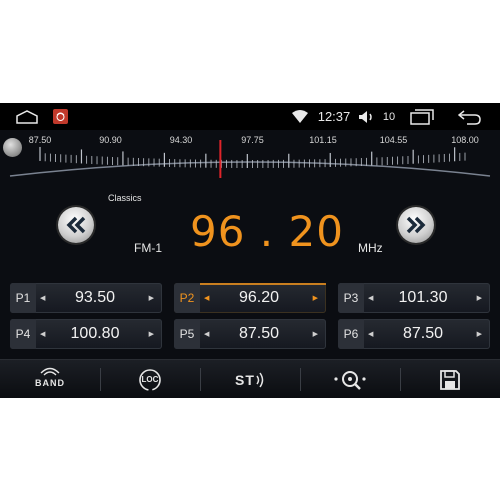 The height and width of the screenshot is (500, 500). Describe the element at coordinates (250, 160) in the screenshot. I see `tuner-scale: 87.50 90.90 94.30 97.75 101.15 104.55 108.00` at that location.